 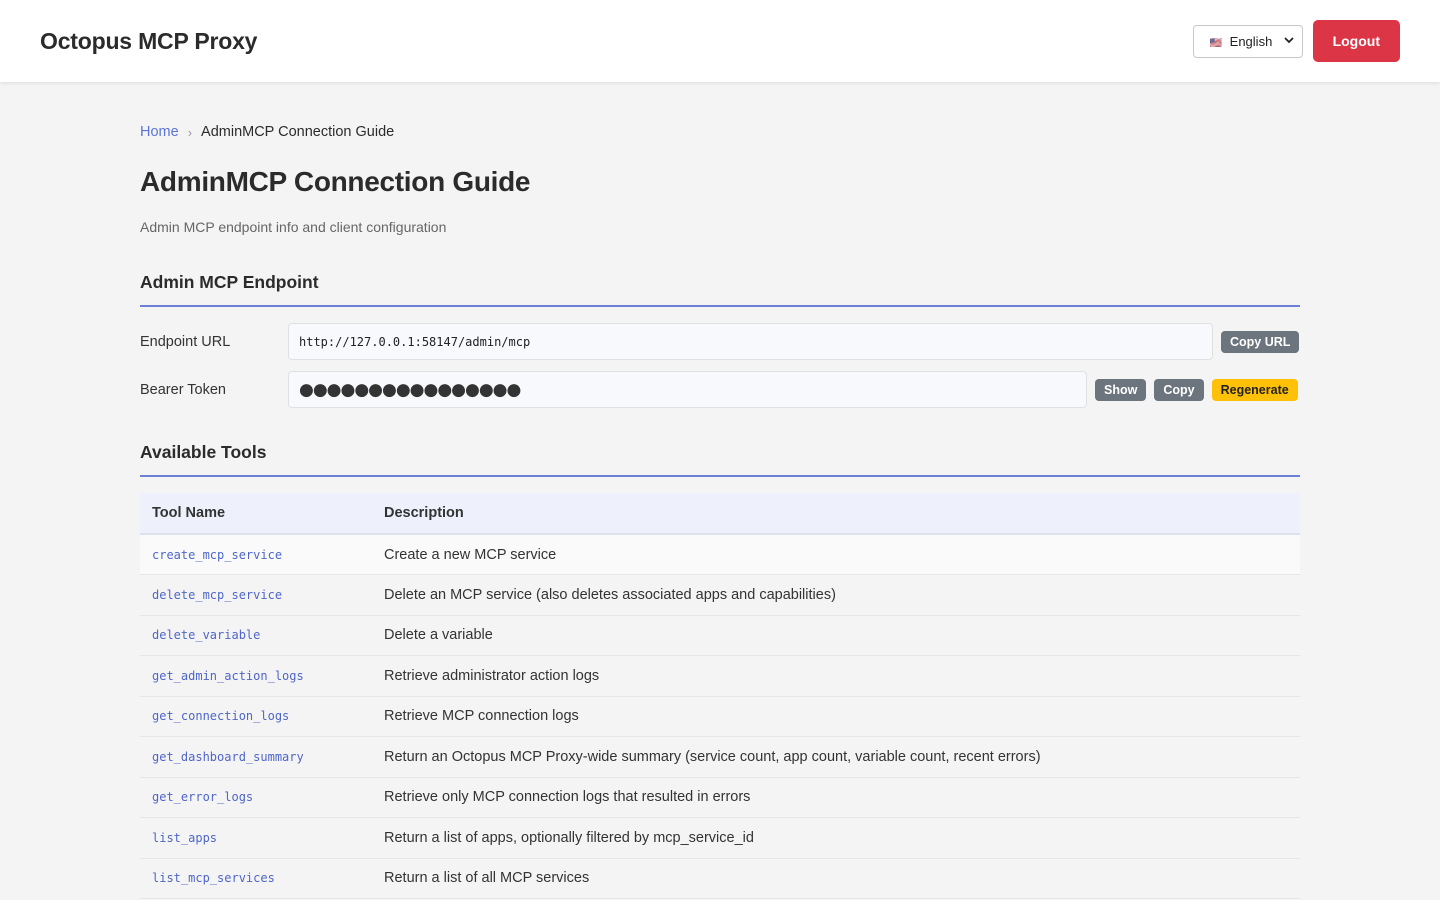 What do you see at coordinates (183, 389) in the screenshot?
I see `bearer-token-label: Bearer Token` at bounding box center [183, 389].